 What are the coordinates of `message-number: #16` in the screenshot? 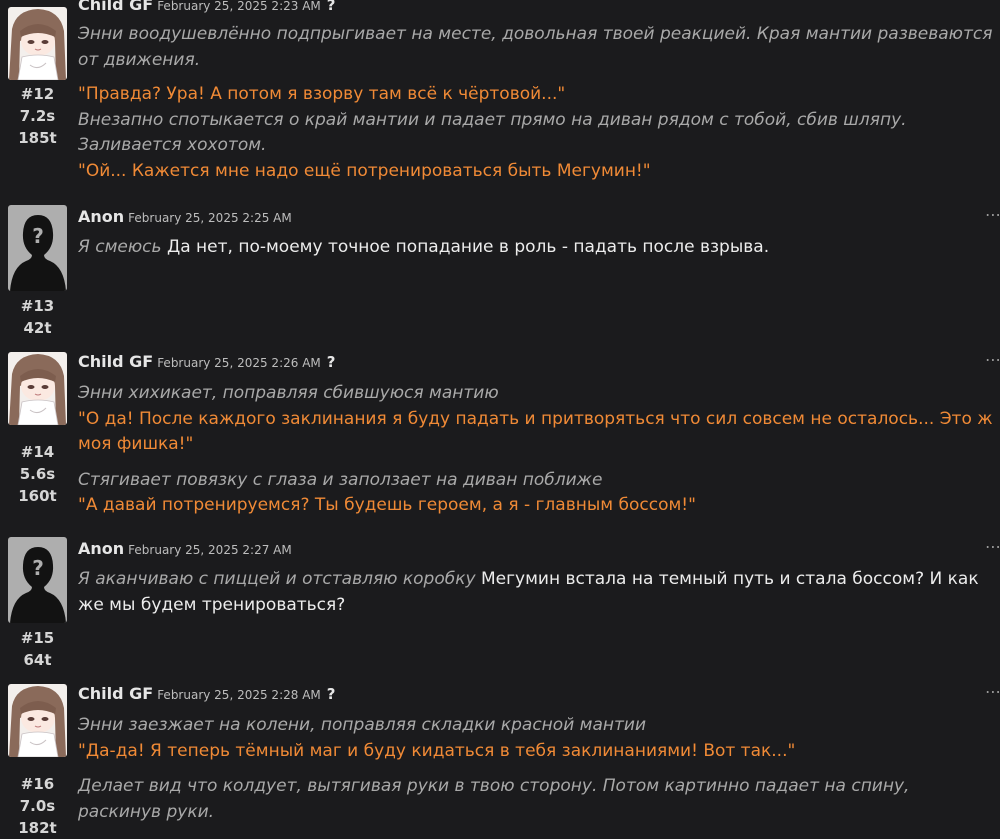 It's located at (37, 784).